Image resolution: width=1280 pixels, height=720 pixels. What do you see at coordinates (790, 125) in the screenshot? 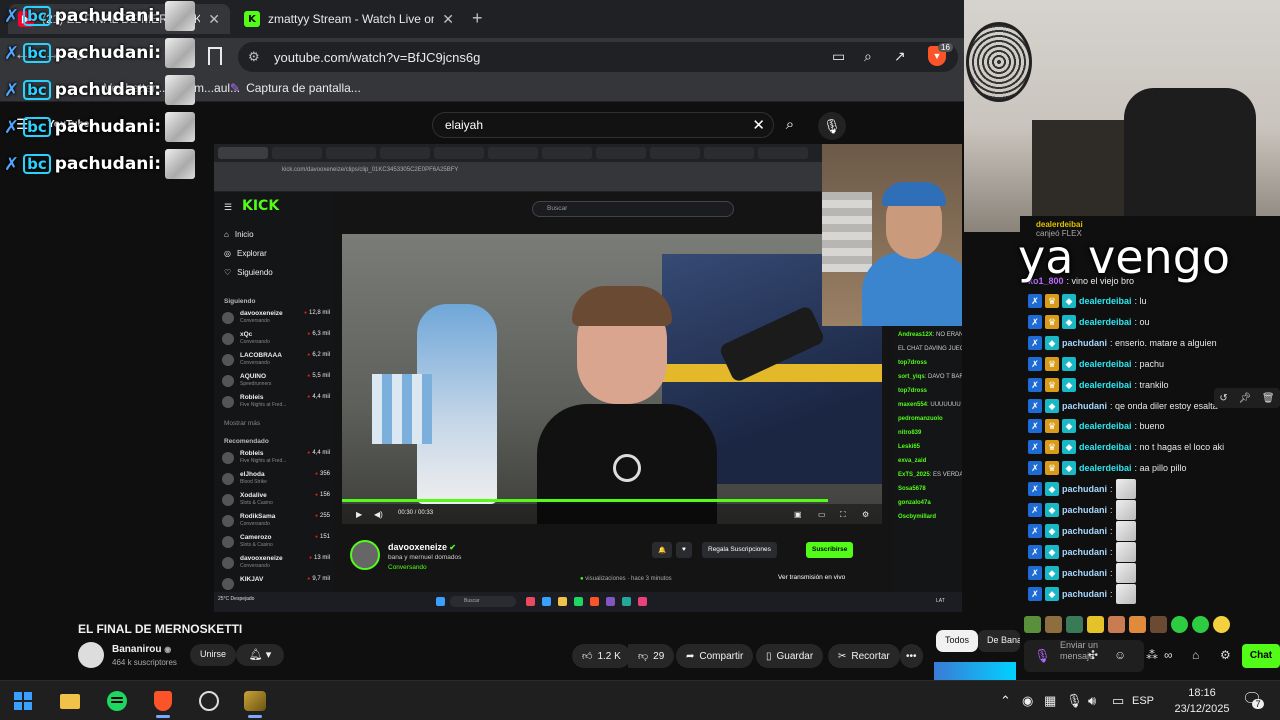
I see `search-icon: ⌕` at bounding box center [790, 125].